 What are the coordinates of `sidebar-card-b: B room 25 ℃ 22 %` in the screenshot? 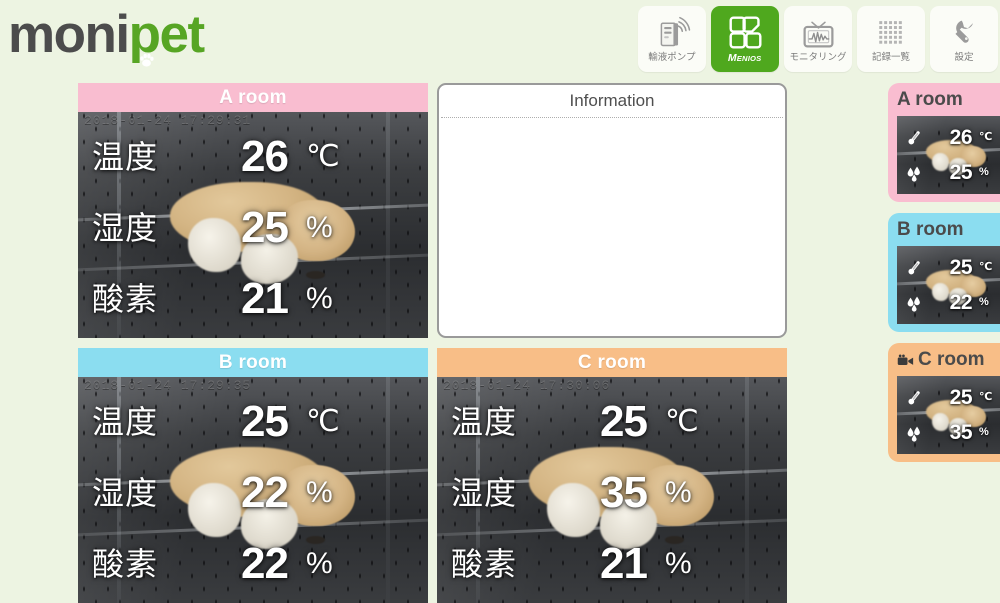 It's located at (944, 272).